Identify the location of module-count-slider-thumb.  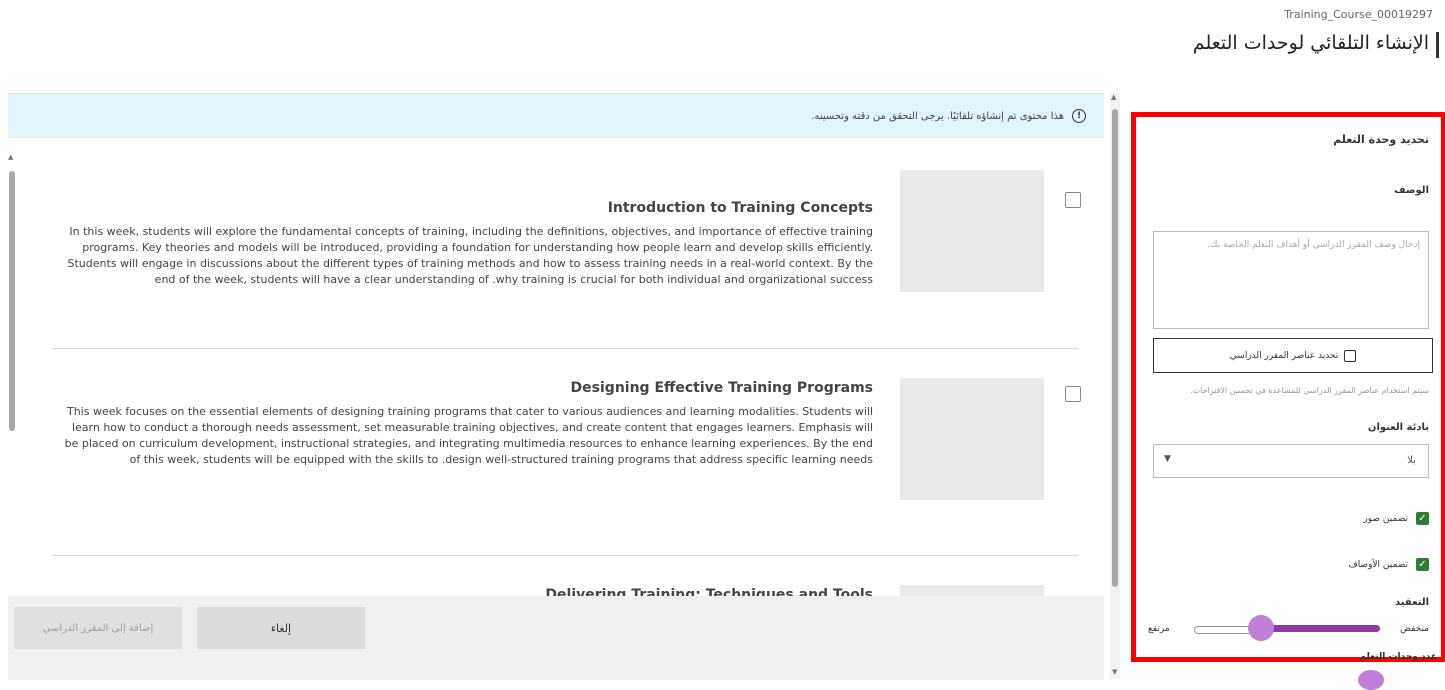
(1371, 680).